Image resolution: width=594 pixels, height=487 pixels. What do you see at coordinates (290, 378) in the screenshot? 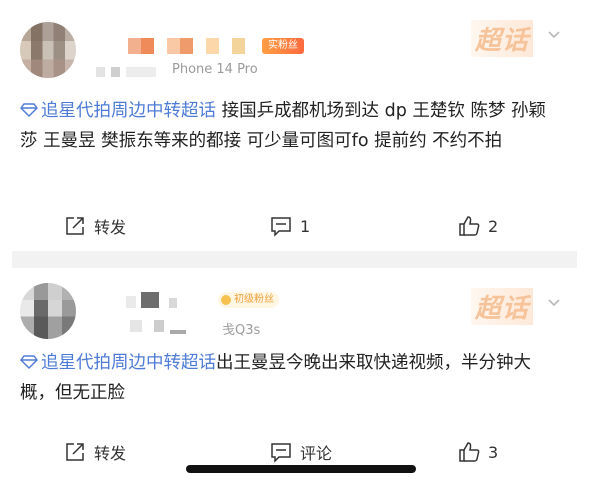
I see `post-text: 追星代拍周边中转超话出王曼昱今晚出来取快递视频，半分钟大概，但无正脸` at bounding box center [290, 378].